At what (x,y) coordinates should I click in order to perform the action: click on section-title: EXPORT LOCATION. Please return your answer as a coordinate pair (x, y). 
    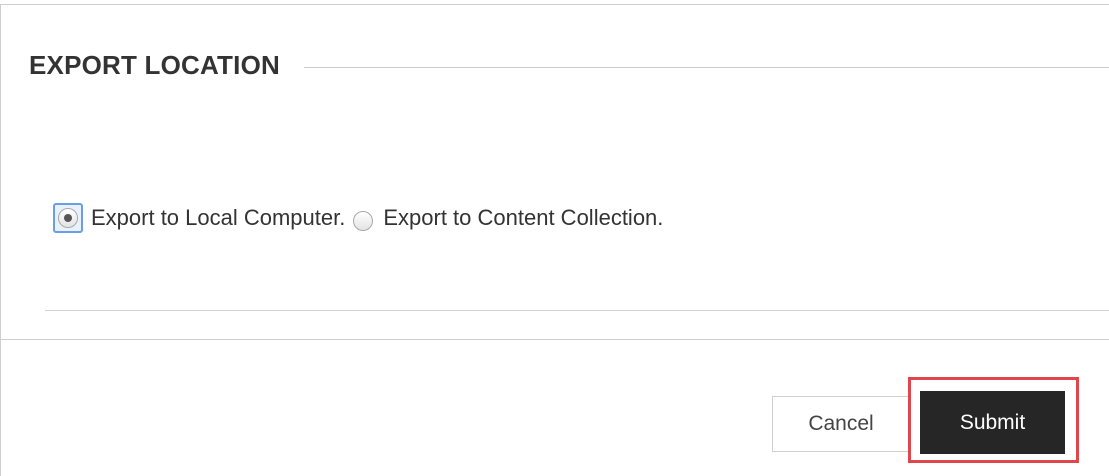
    Looking at the image, I should click on (154, 65).